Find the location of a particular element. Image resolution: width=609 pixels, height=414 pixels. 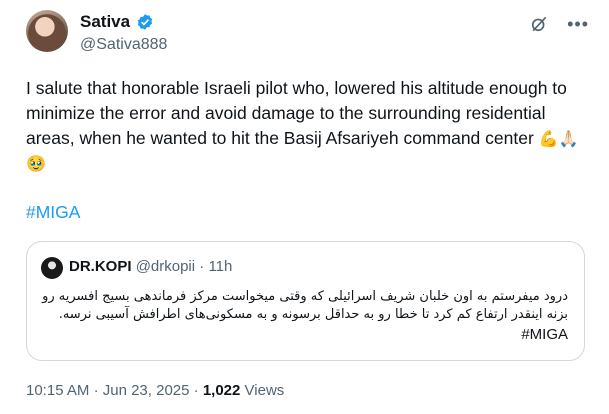

tweet-actions-top: ••• is located at coordinates (559, 24).